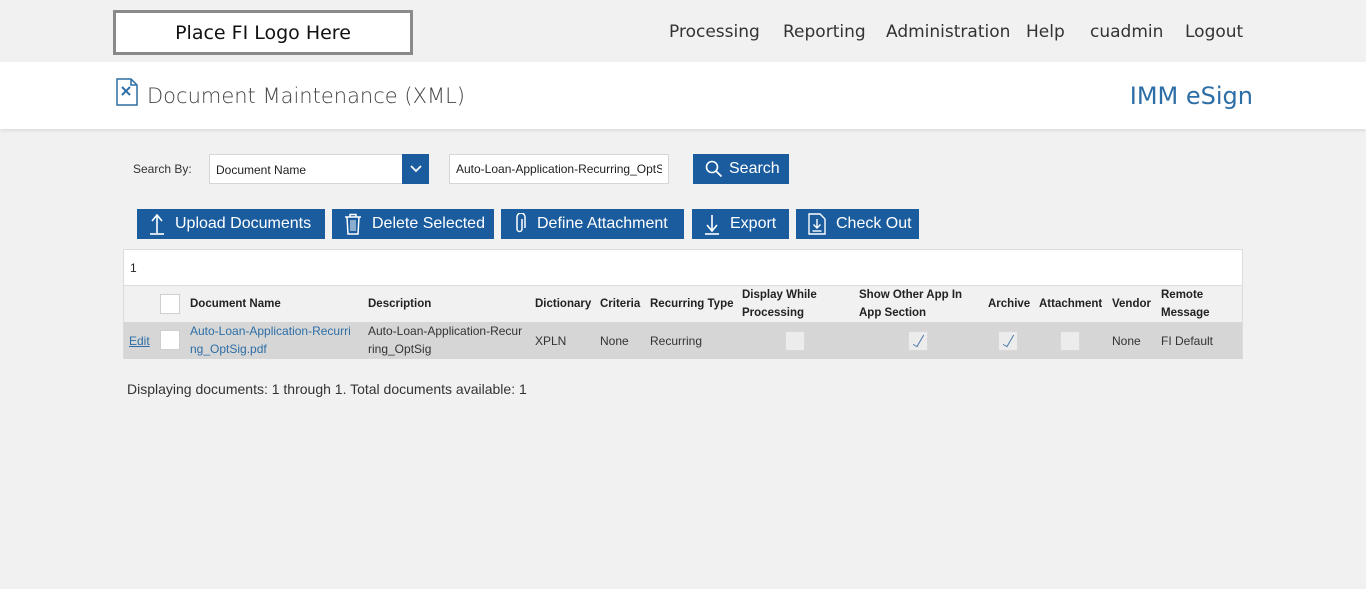 This screenshot has width=1366, height=589. What do you see at coordinates (614, 341) in the screenshot?
I see `criteria-cell: None` at bounding box center [614, 341].